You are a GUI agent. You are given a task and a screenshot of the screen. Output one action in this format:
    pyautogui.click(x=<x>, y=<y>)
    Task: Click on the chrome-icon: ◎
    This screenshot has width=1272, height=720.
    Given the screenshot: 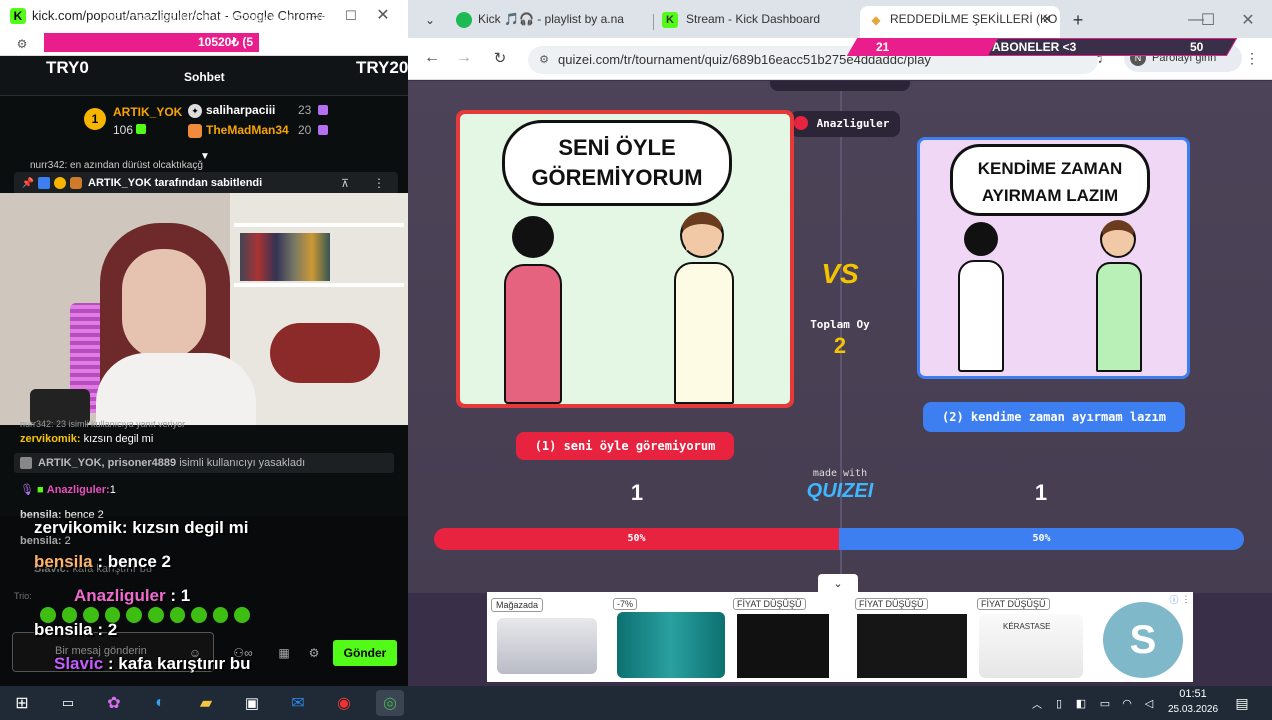 What is the action you would take?
    pyautogui.click(x=390, y=703)
    